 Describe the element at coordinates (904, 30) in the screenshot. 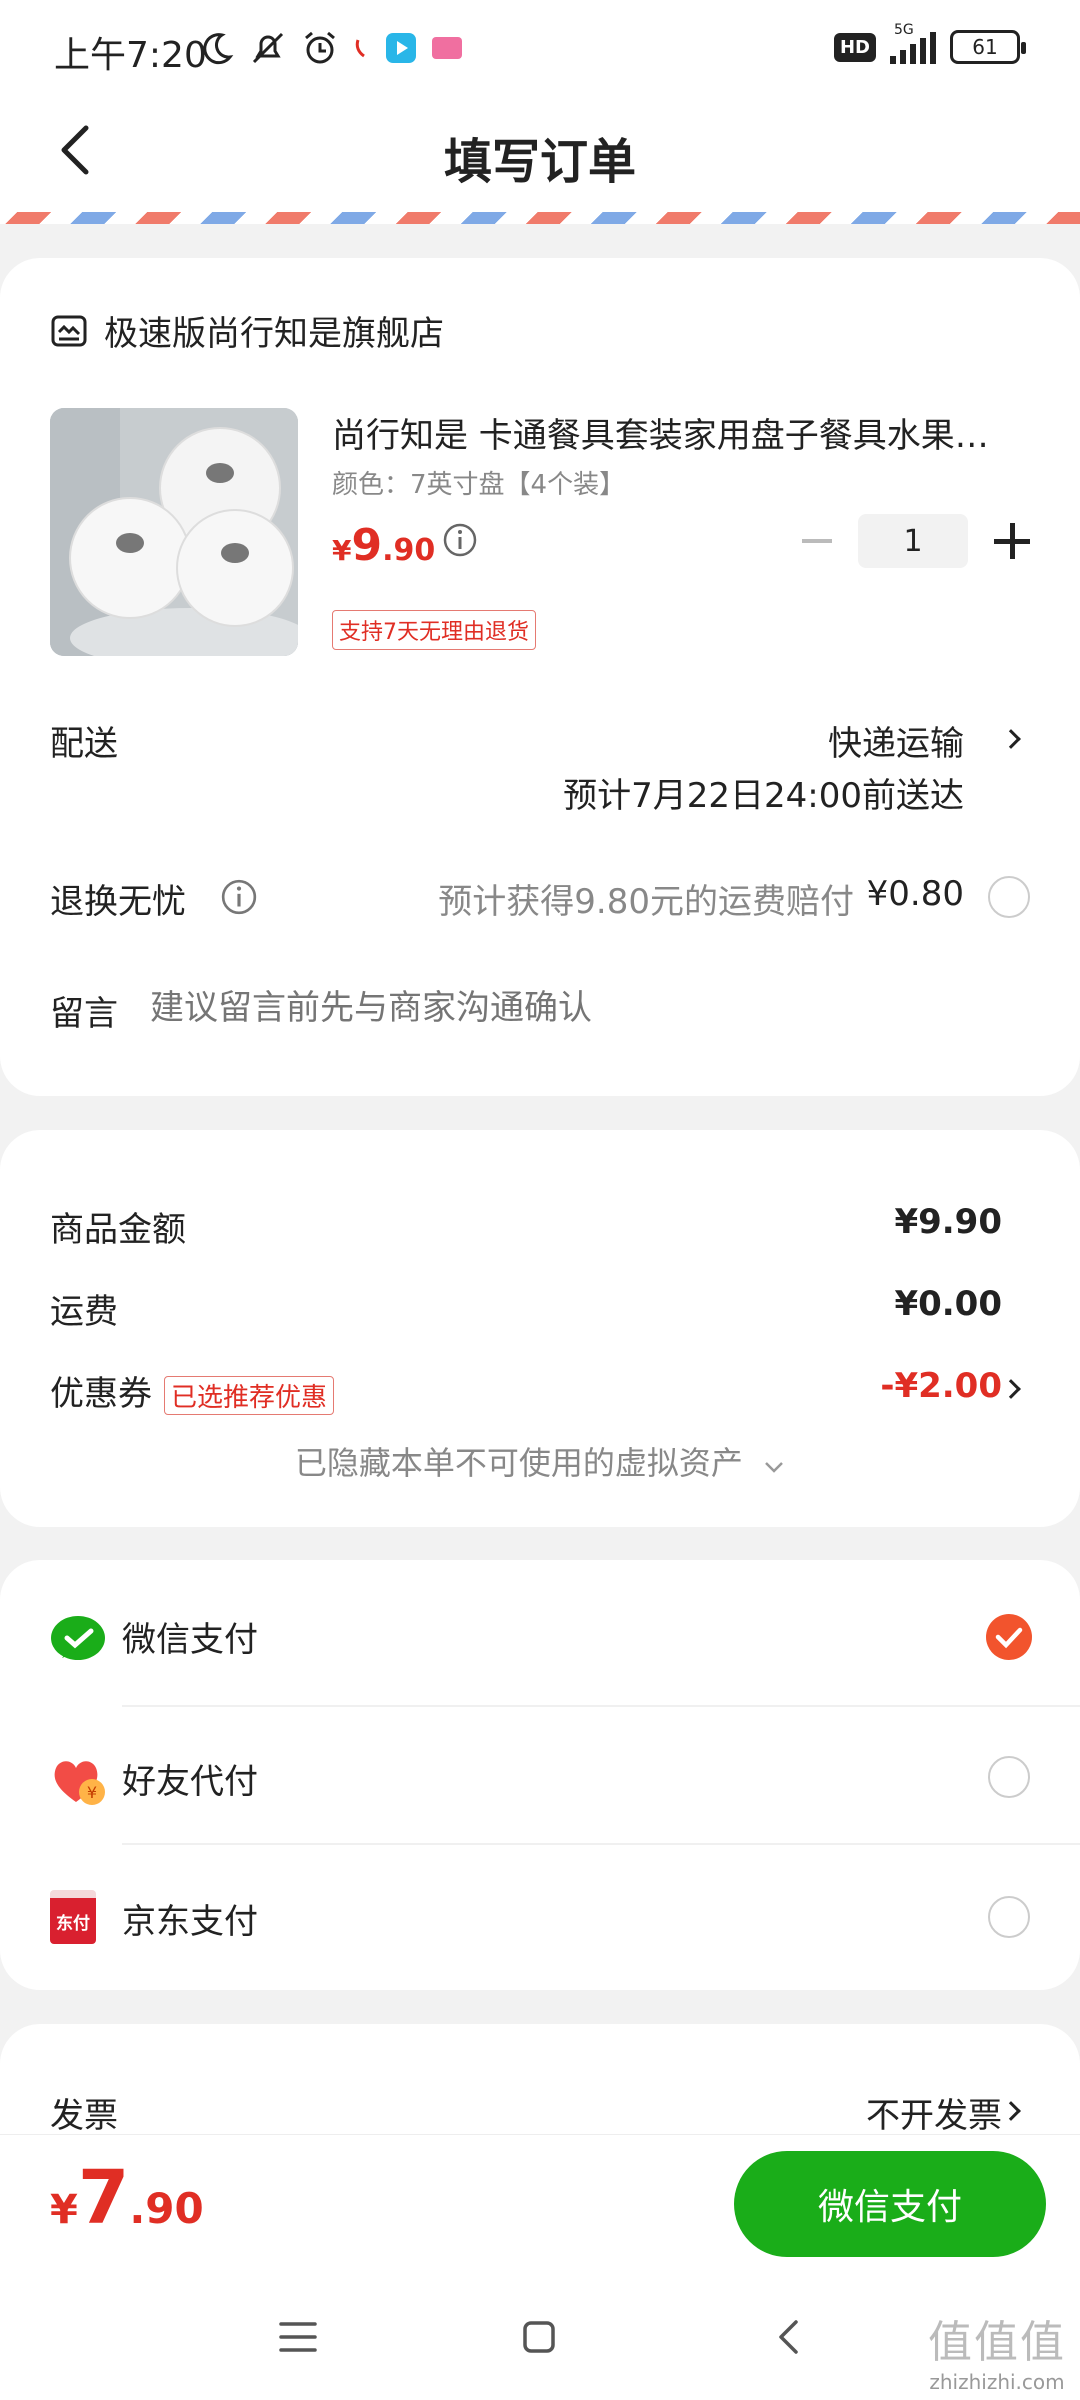

I see `network-label: 5G` at that location.